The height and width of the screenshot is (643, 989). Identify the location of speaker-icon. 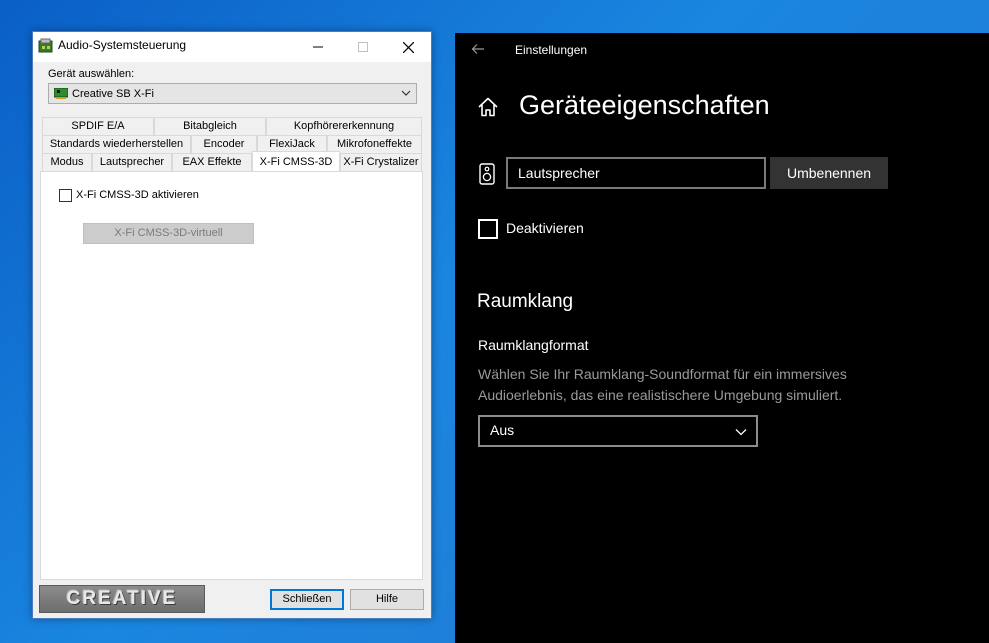
(487, 174).